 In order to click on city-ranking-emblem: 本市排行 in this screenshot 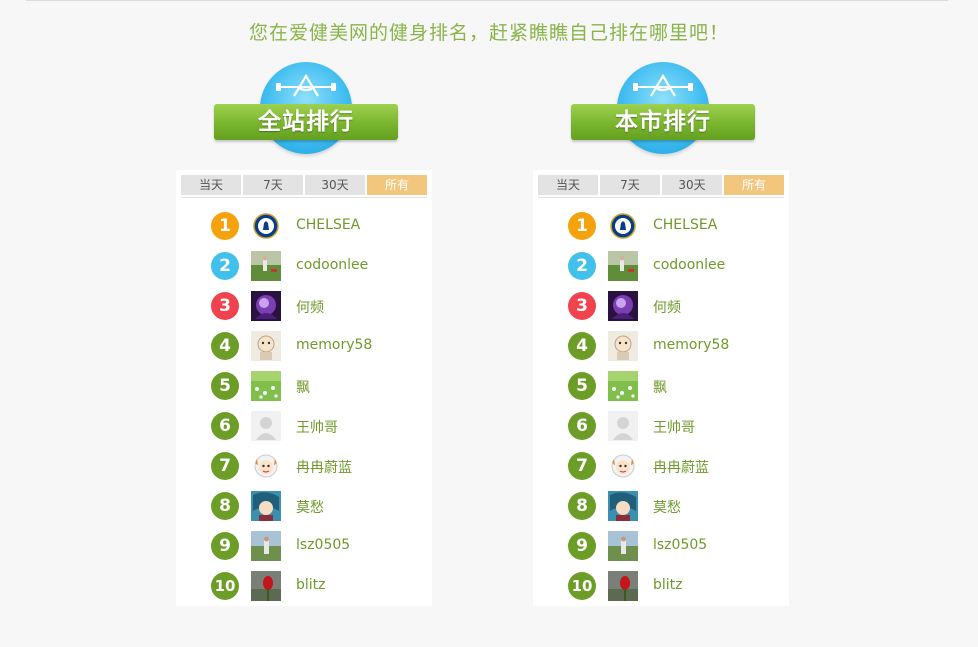, I will do `click(663, 108)`.